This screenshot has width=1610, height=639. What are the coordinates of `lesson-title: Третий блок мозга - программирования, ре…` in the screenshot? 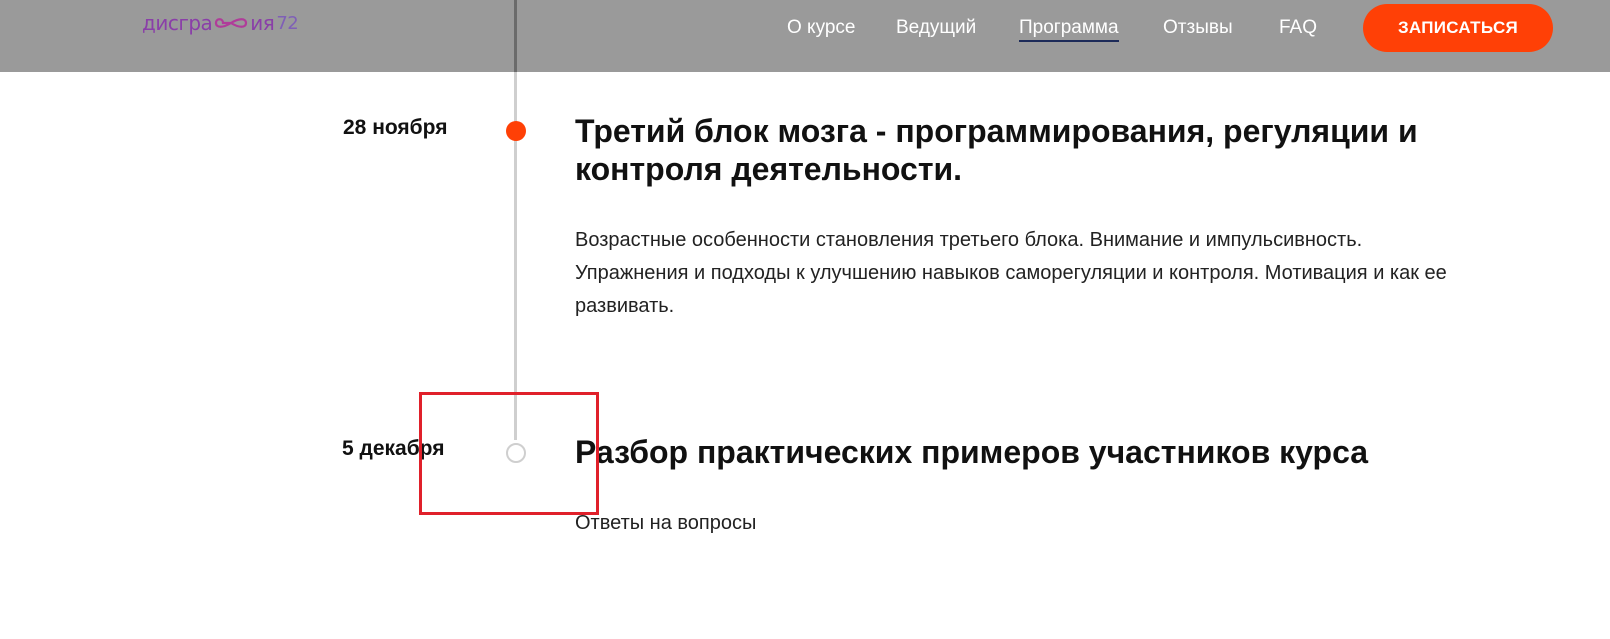 It's located at (996, 150).